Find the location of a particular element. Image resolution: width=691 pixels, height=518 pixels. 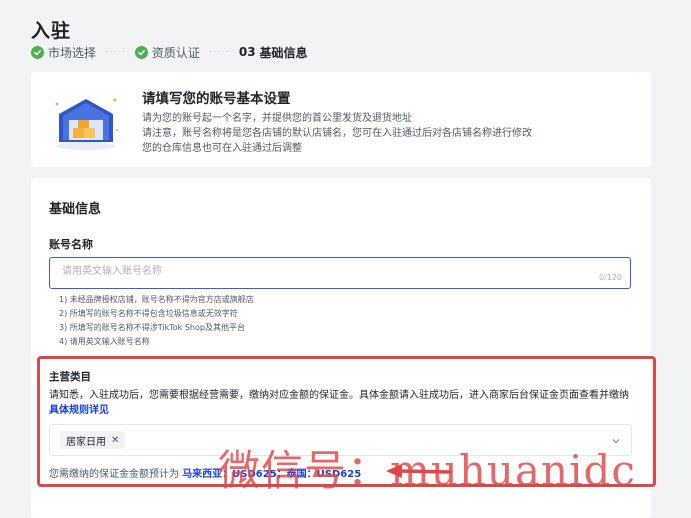

deposit-estimate: 您需缴纳的保证金金额预计为 马来西亚：USD625；泰国：USD625 is located at coordinates (205, 472).